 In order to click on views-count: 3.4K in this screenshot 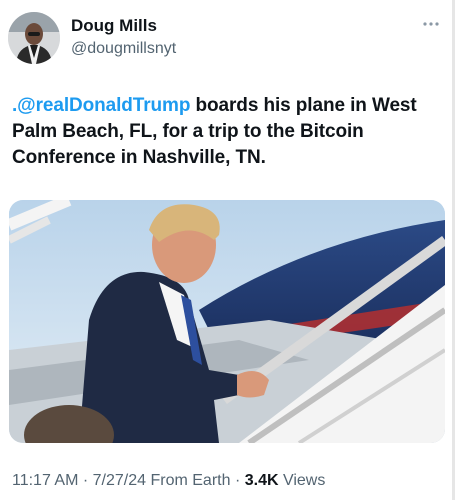, I will do `click(262, 480)`.